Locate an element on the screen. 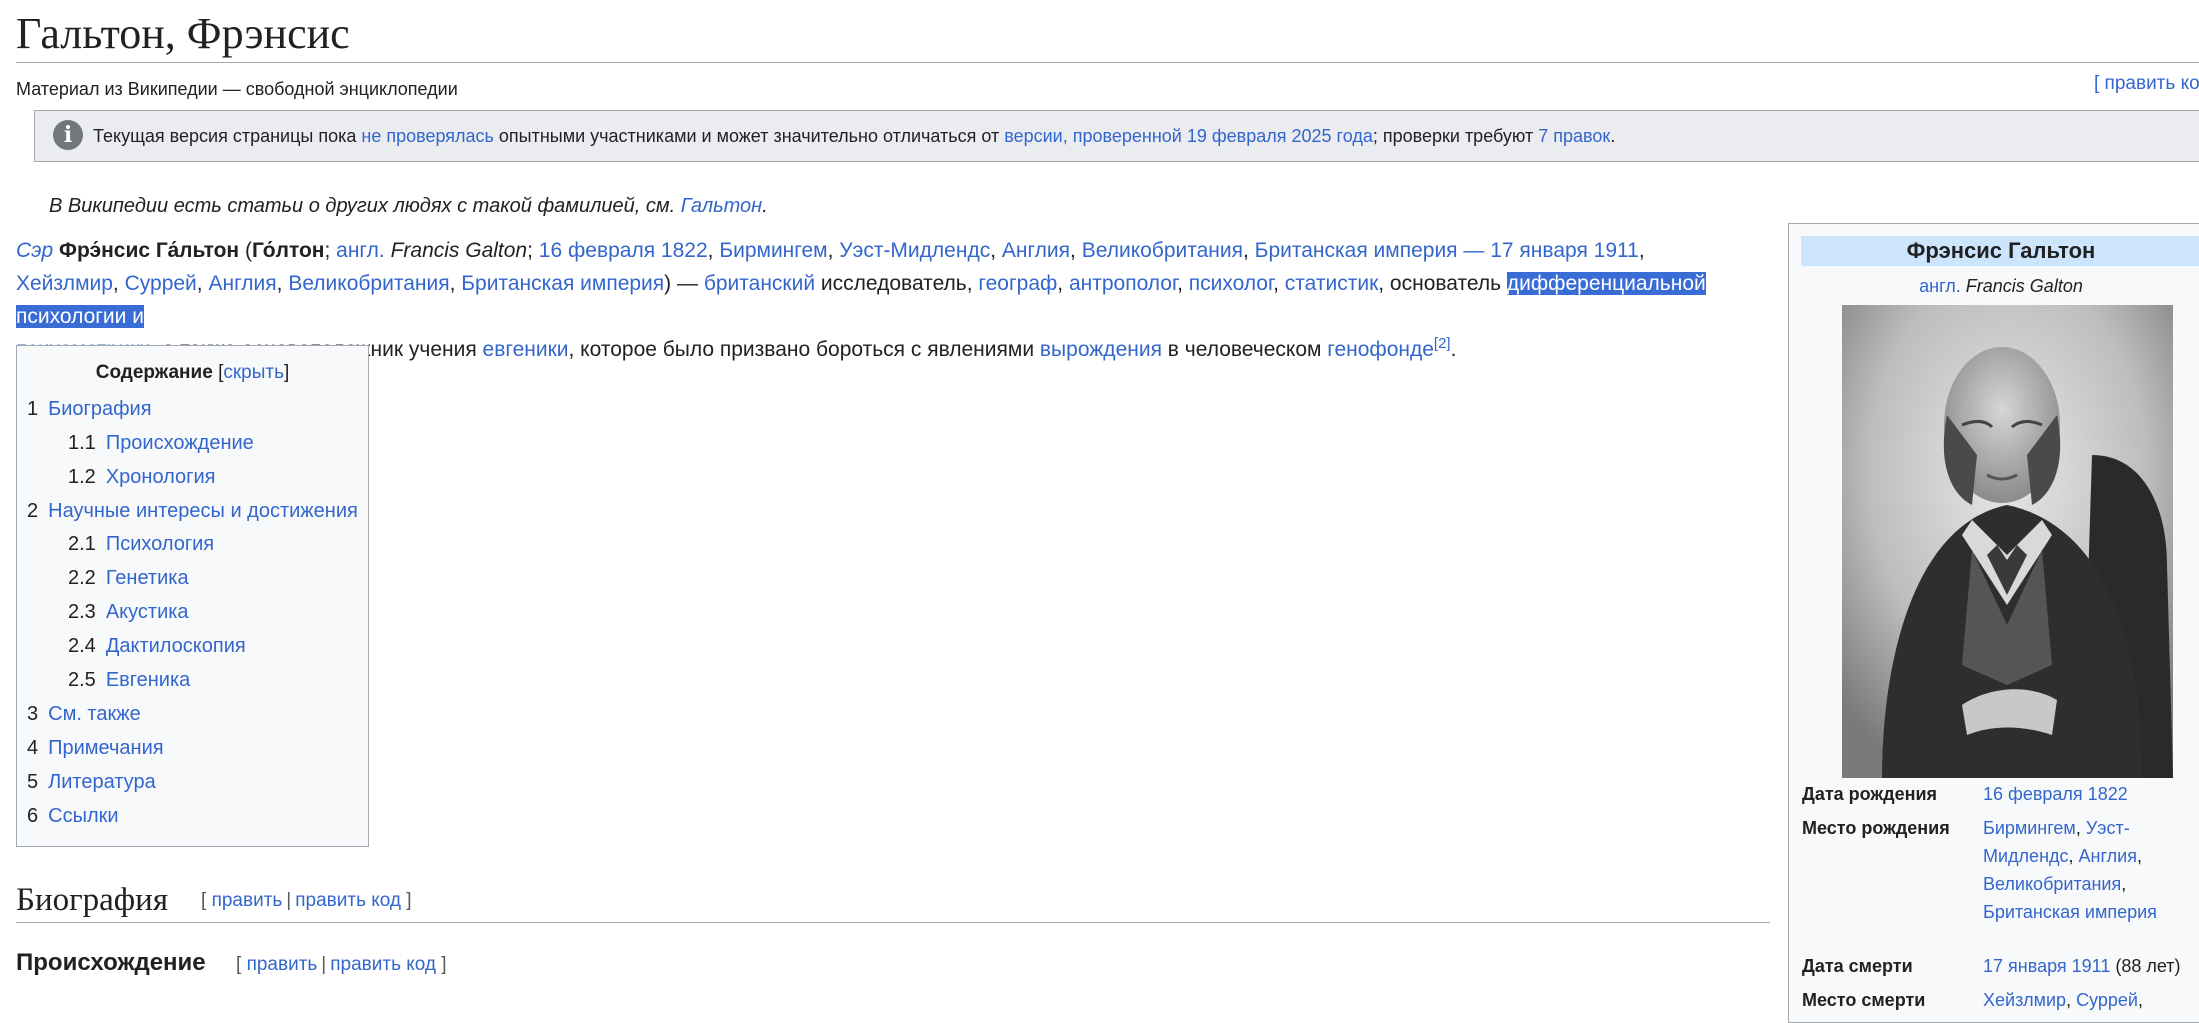 This screenshot has height=1023, width=2199. subject-alt-name: Го́лтон is located at coordinates (288, 250).